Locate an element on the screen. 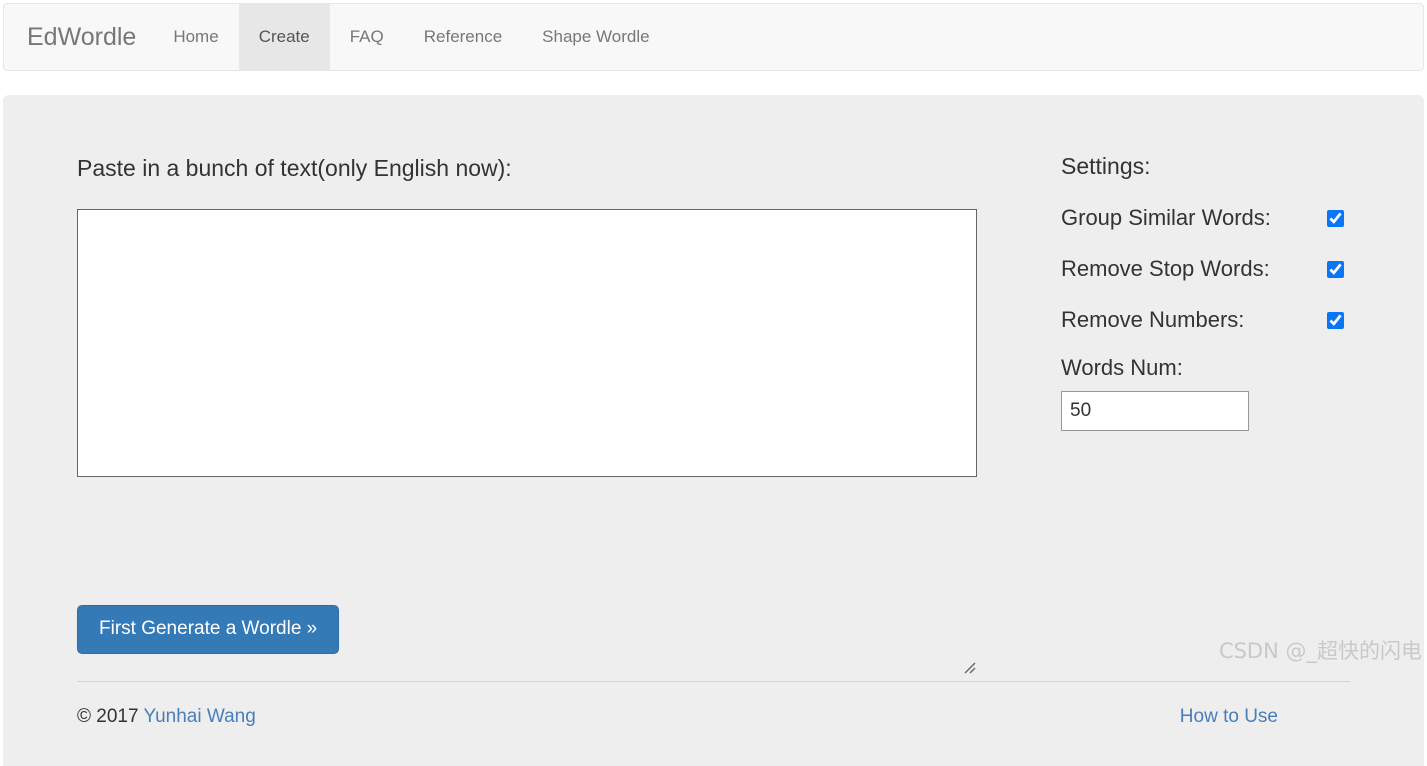 The image size is (1427, 766). footer-divider is located at coordinates (713, 681).